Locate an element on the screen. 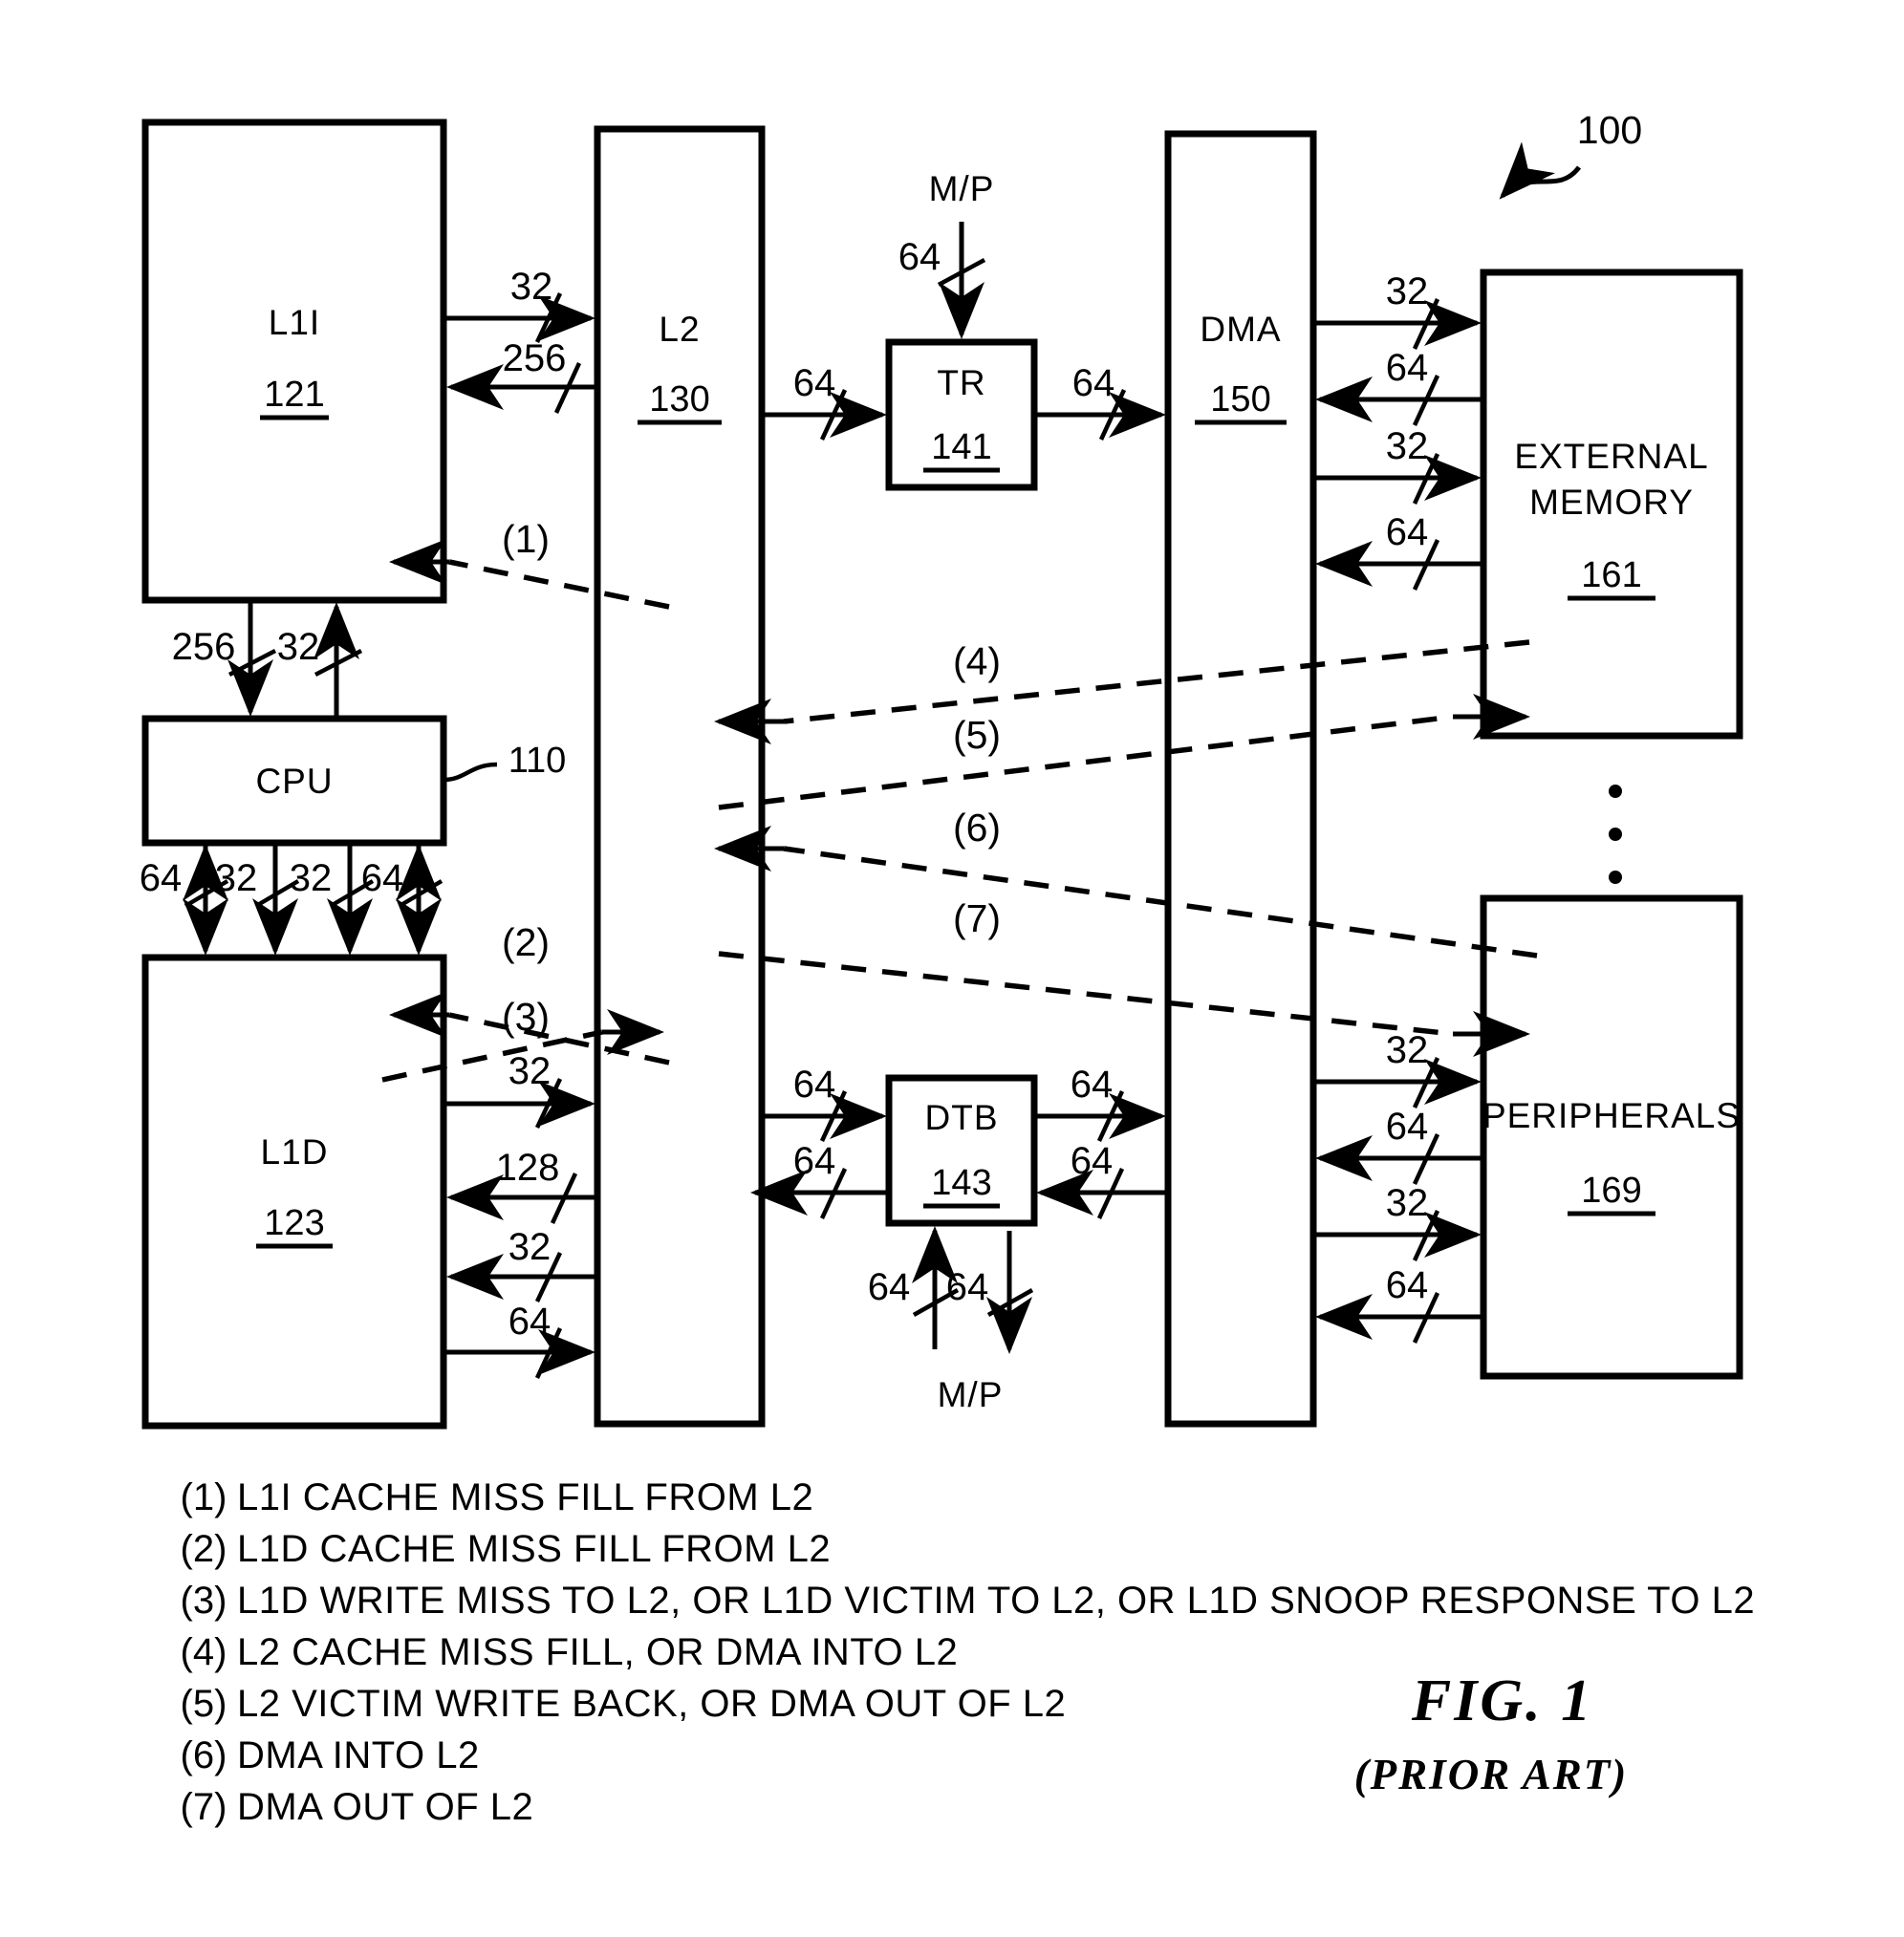 The width and height of the screenshot is (1904, 1937). bus-cpu-l1d-b: 32 is located at coordinates (237, 878).